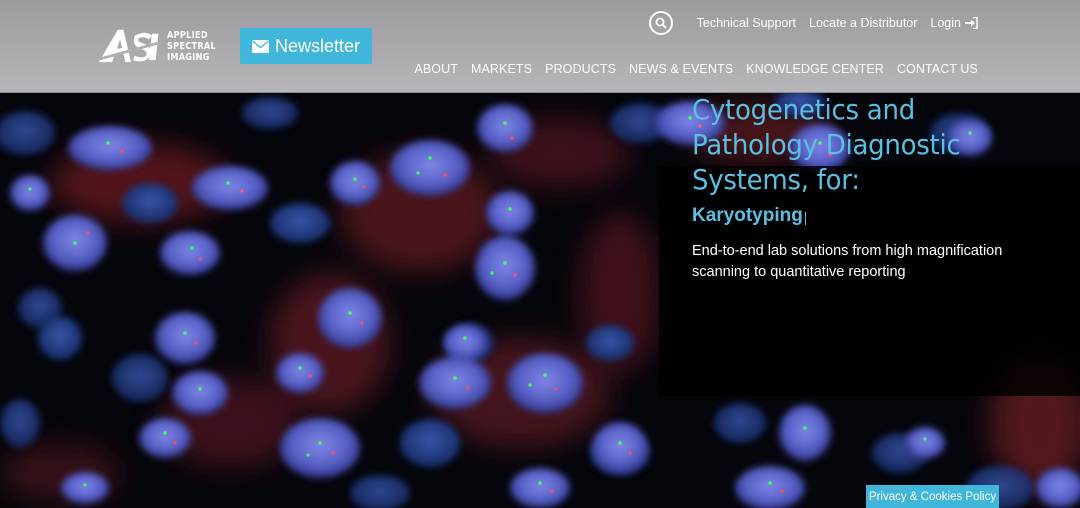 The image size is (1080, 508). I want to click on logo-line: SPECTRAL, so click(192, 46).